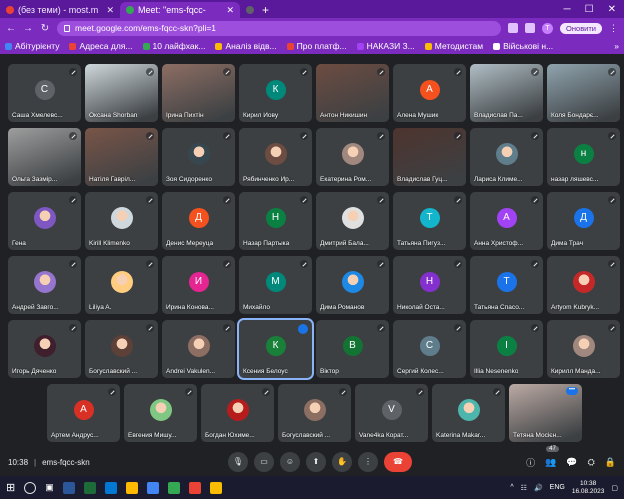  Describe the element at coordinates (44, 349) in the screenshot. I see `participant-tile: Игорь Дяченко` at that location.